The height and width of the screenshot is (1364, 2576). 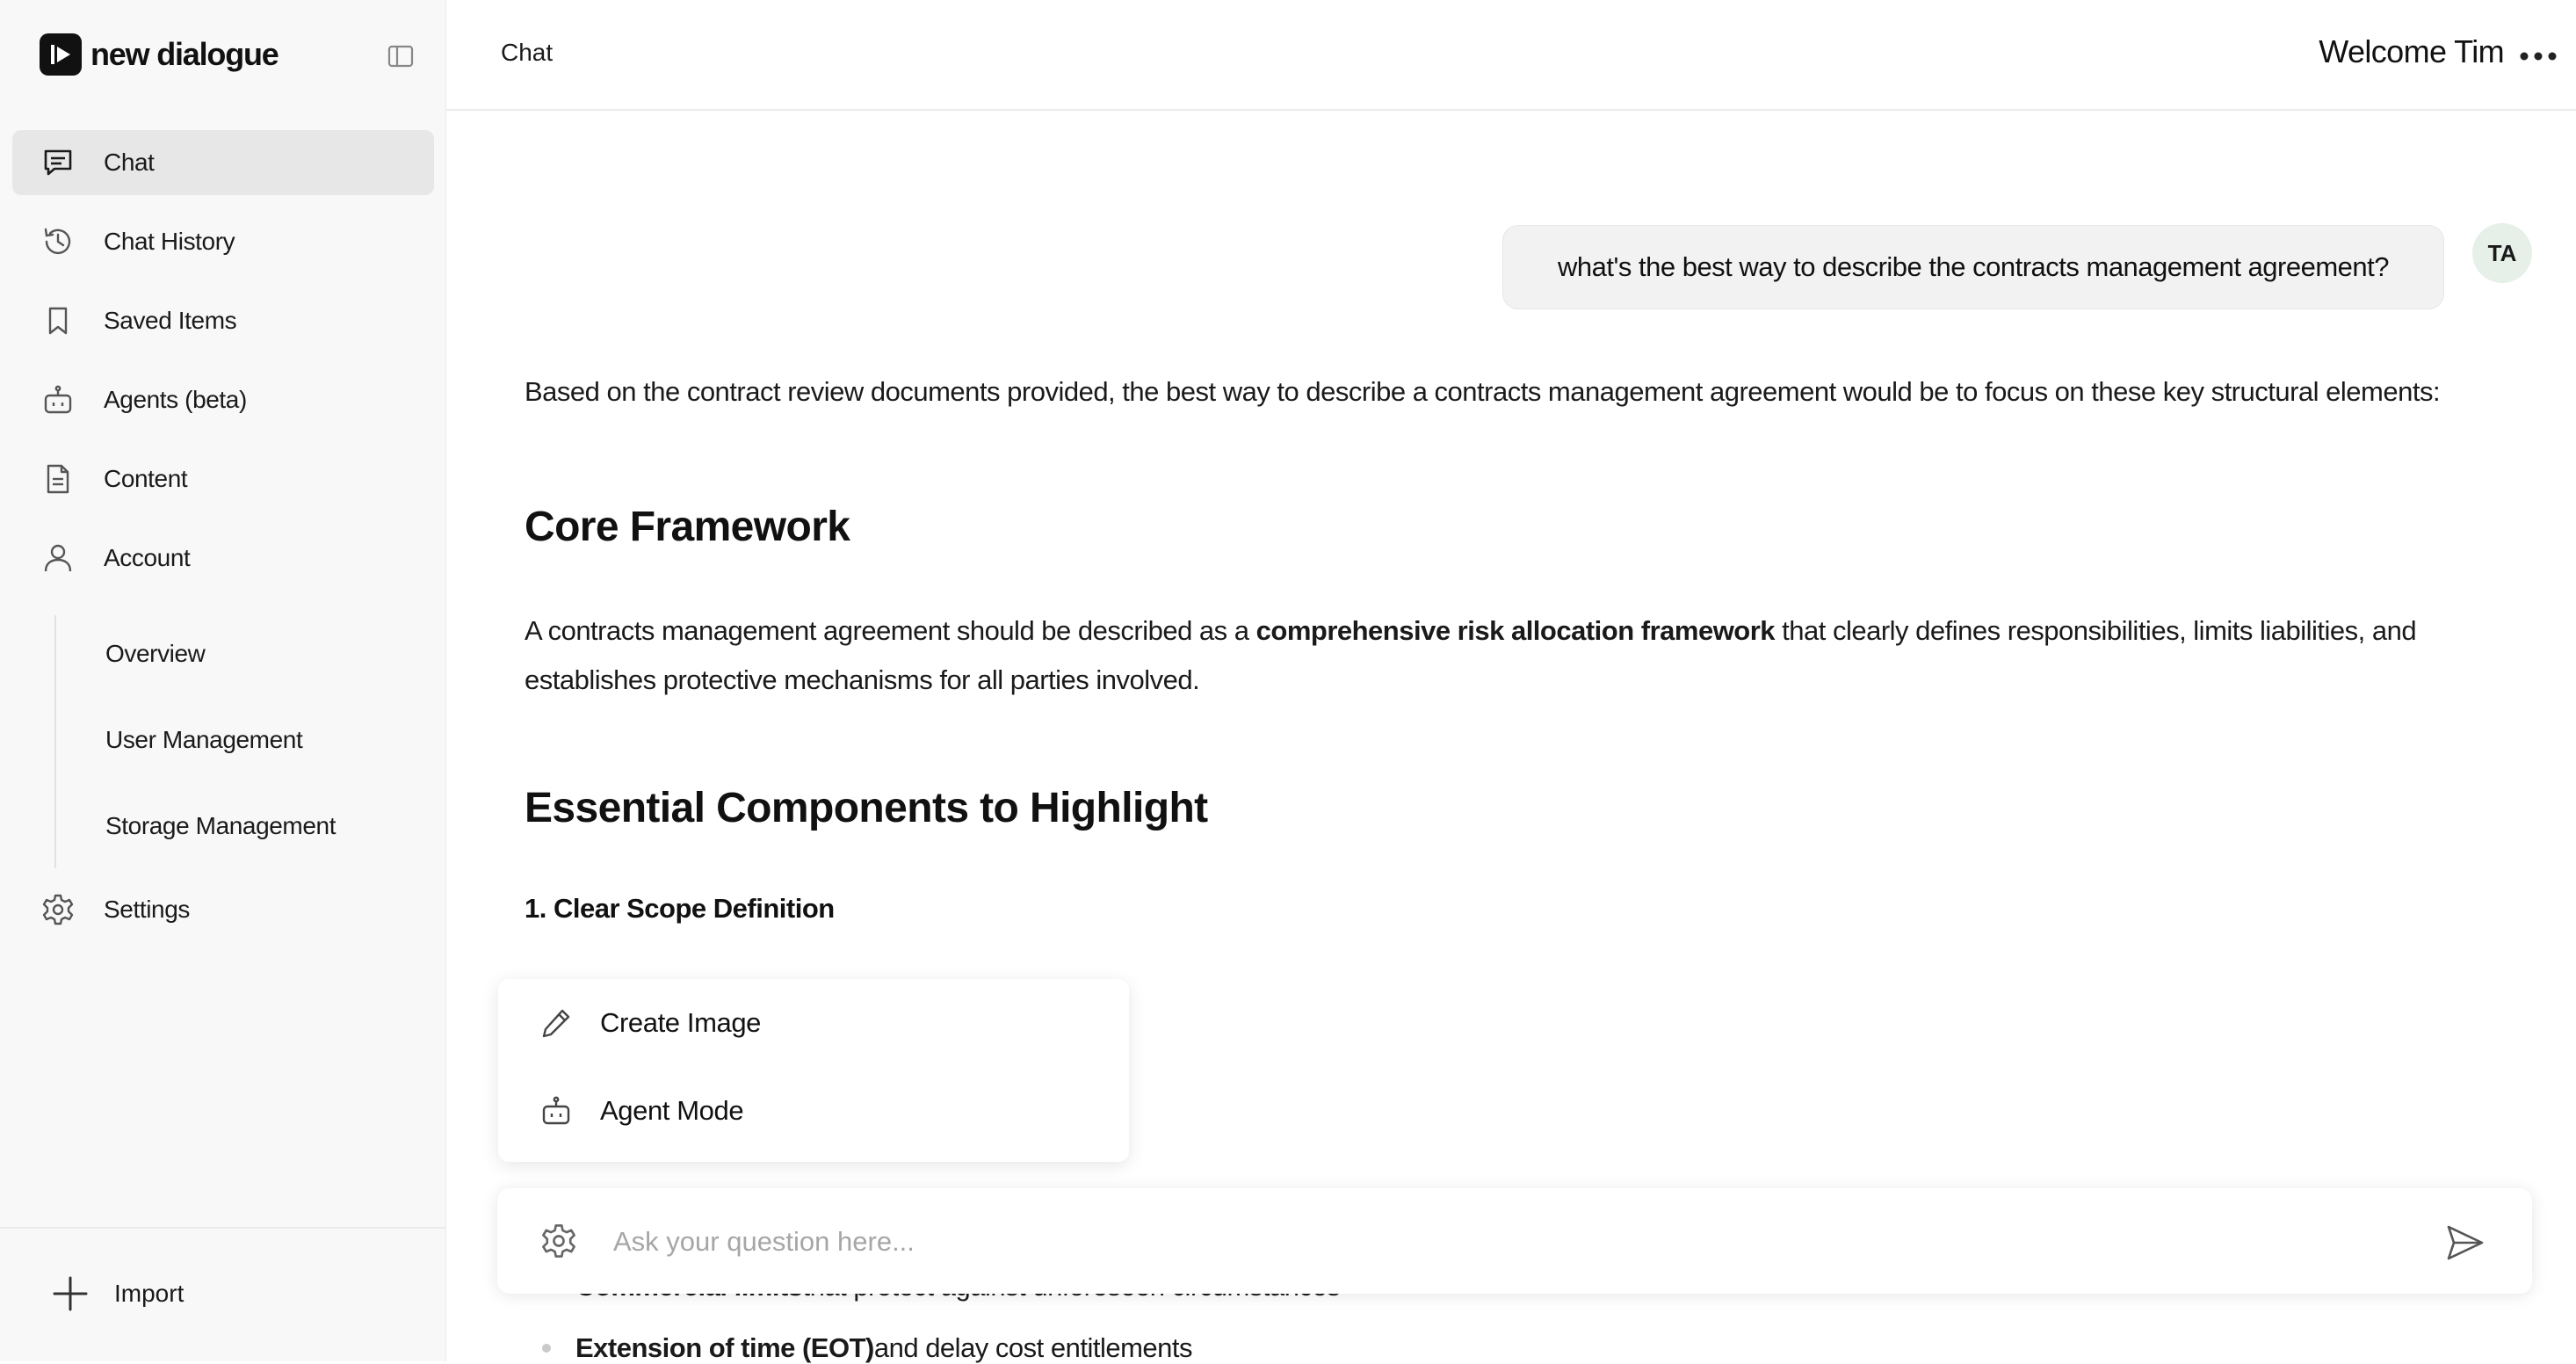 I want to click on sidebar-item-content: Content, so click(x=223, y=479).